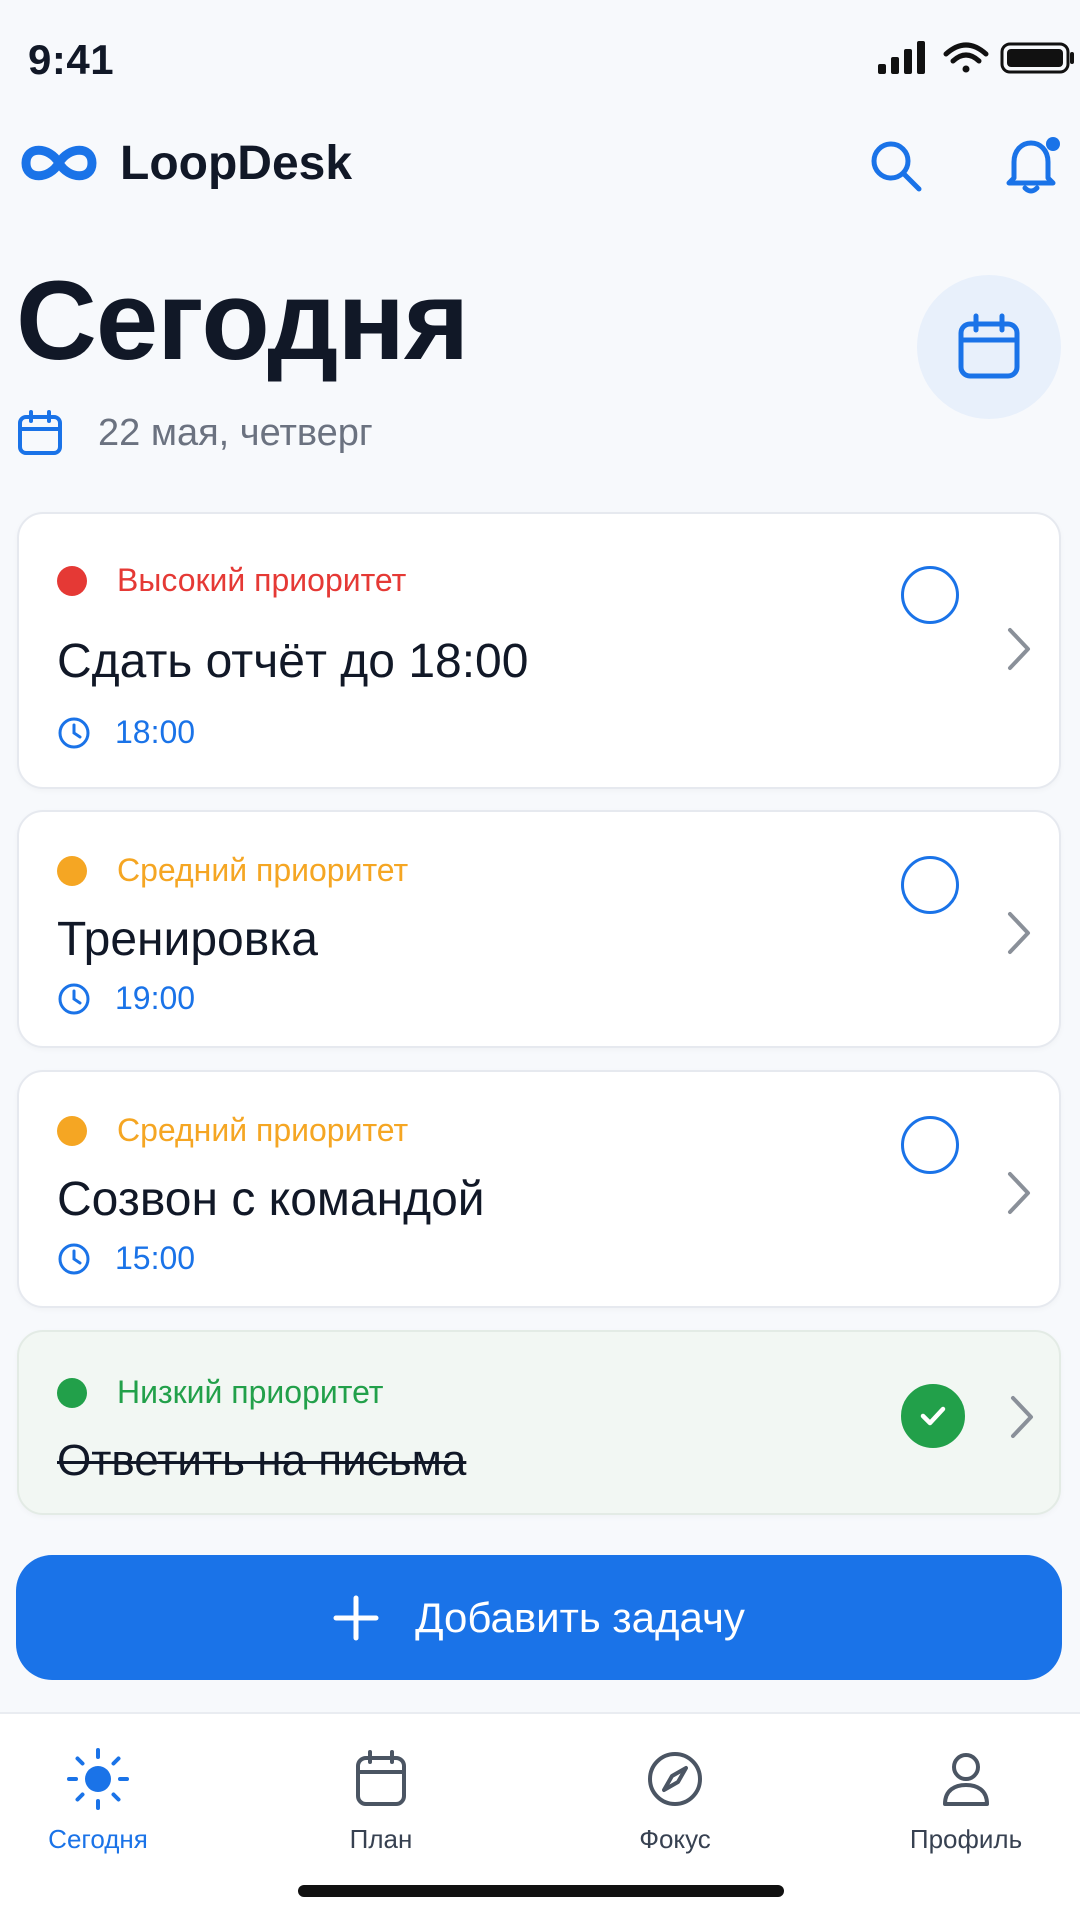 Image resolution: width=1080 pixels, height=1920 pixels. I want to click on calendar-button, so click(989, 347).